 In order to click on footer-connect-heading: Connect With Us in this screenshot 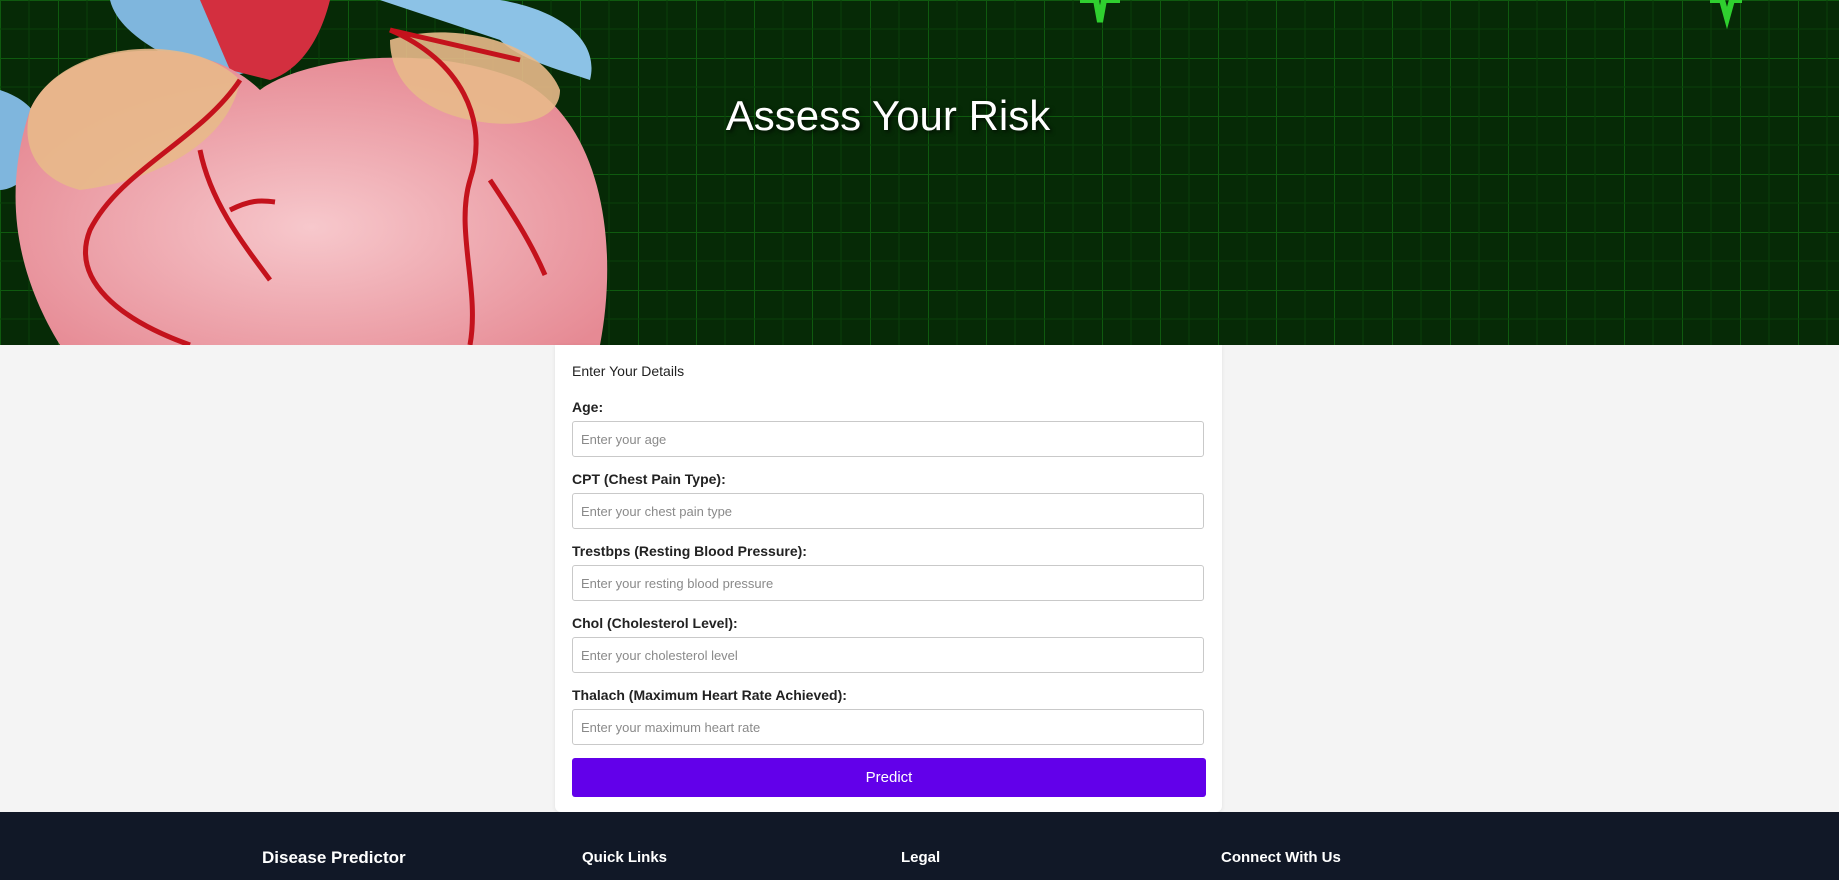, I will do `click(1281, 857)`.